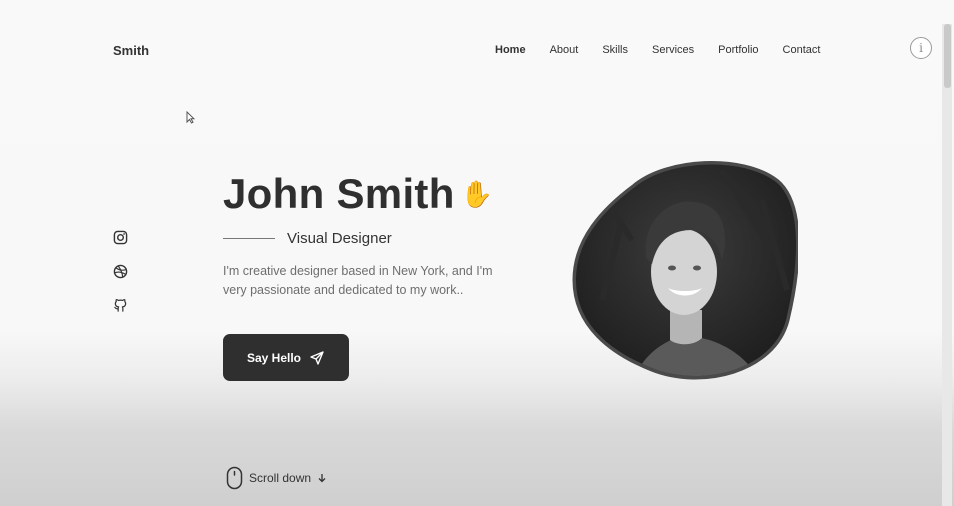 The height and width of the screenshot is (506, 954). I want to click on say-hello-button: Say Hello, so click(286, 357).